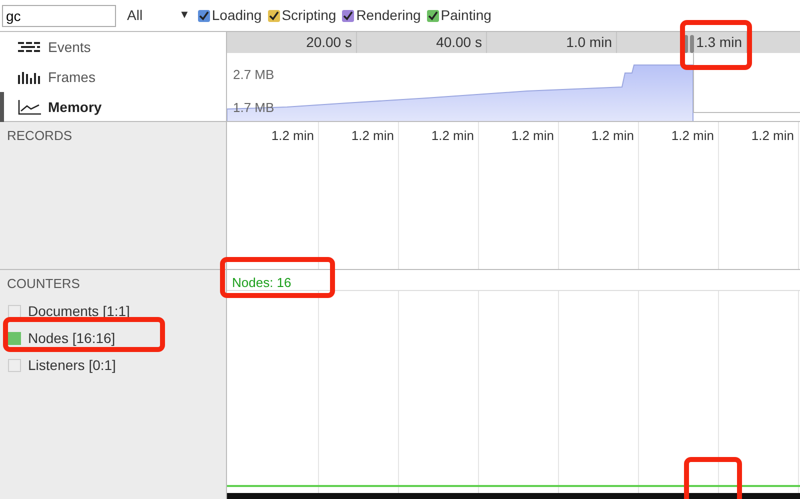 This screenshot has height=499, width=800. I want to click on bar-chart-icon, so click(29, 77).